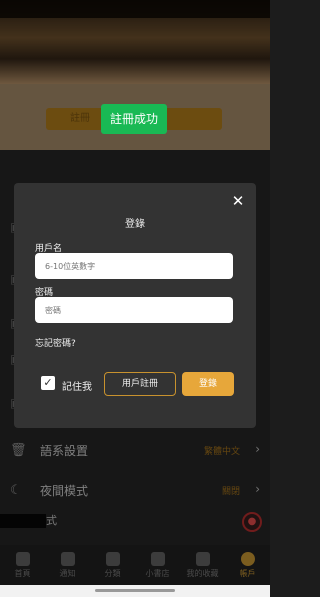  What do you see at coordinates (140, 384) in the screenshot?
I see `register-button: 用戶註冊` at bounding box center [140, 384].